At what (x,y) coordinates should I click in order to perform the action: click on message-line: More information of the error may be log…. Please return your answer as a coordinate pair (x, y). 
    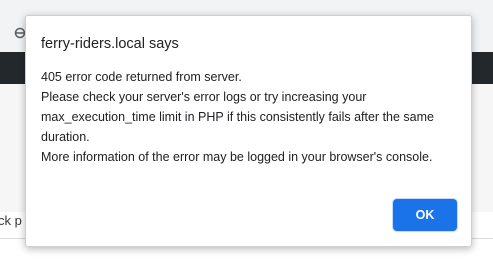
    Looking at the image, I should click on (237, 157).